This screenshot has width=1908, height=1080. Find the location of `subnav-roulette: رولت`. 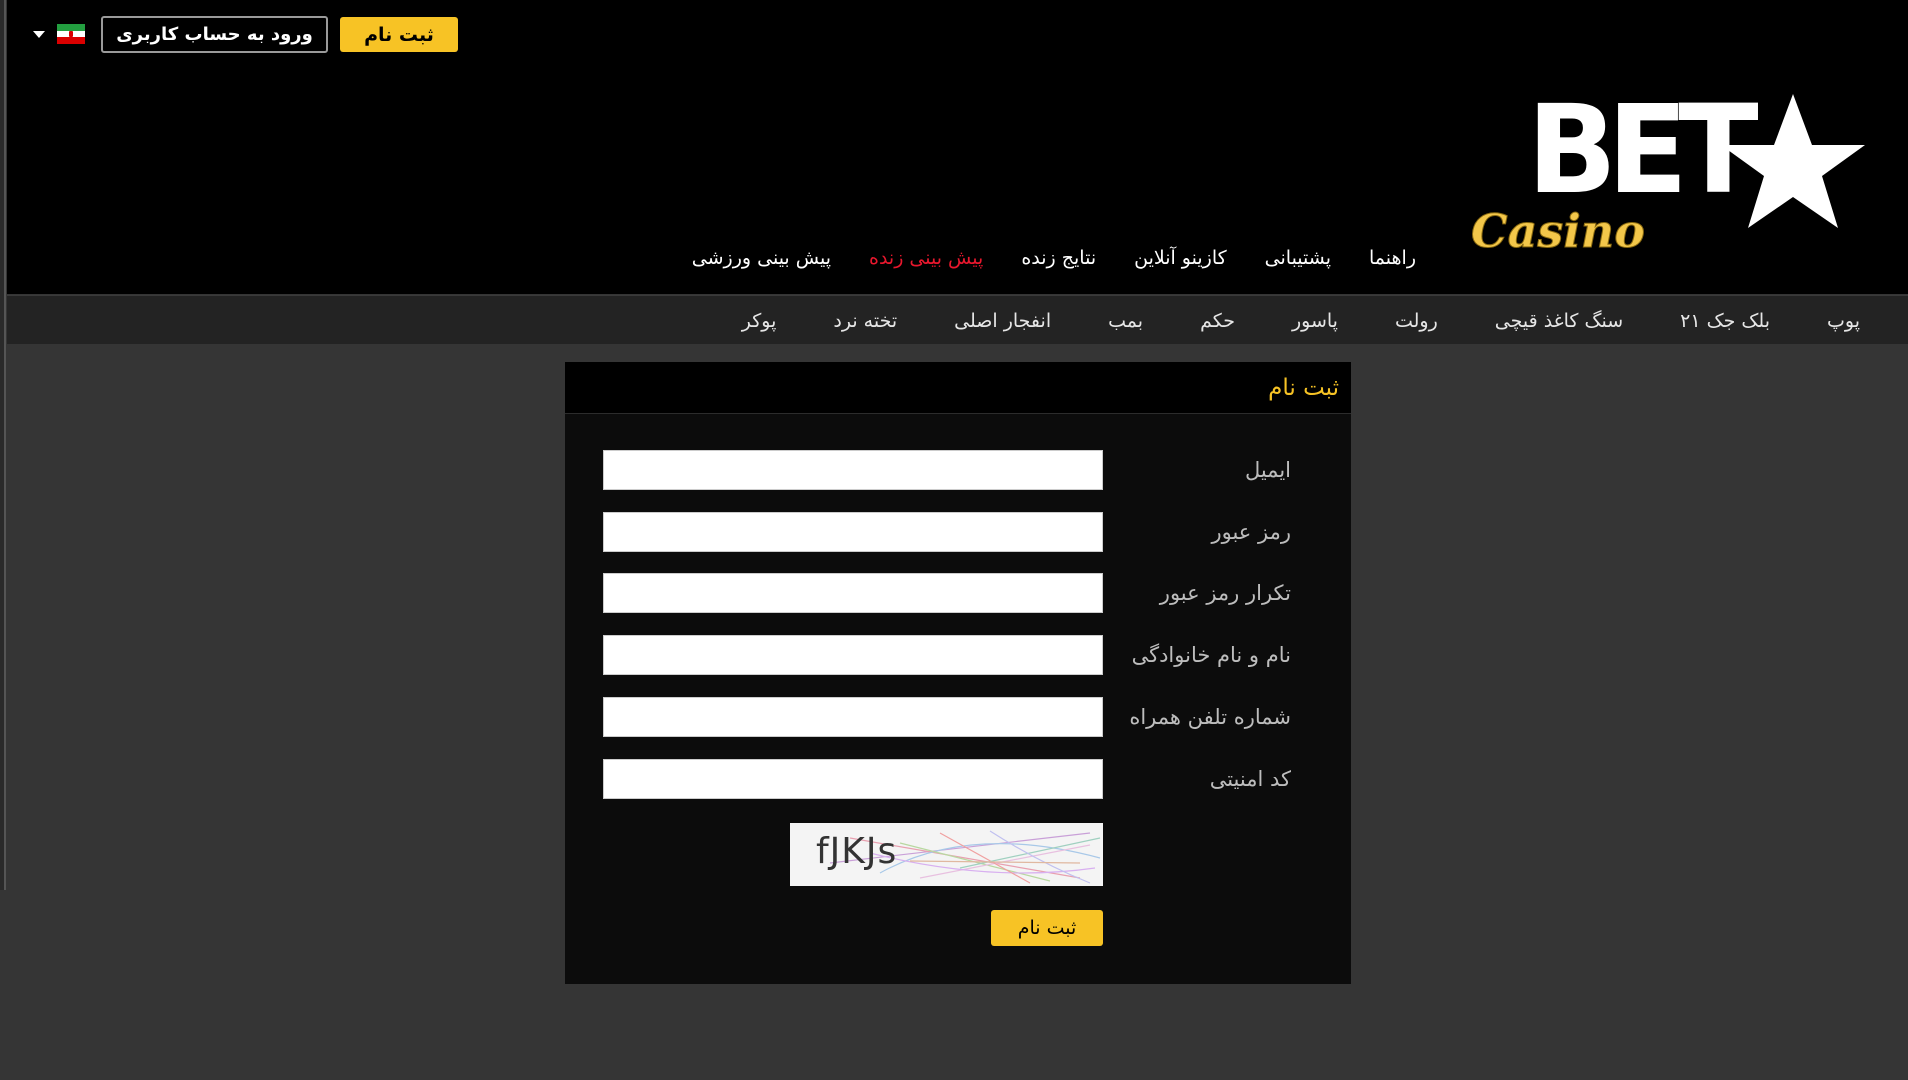

subnav-roulette: رولت is located at coordinates (1416, 321).